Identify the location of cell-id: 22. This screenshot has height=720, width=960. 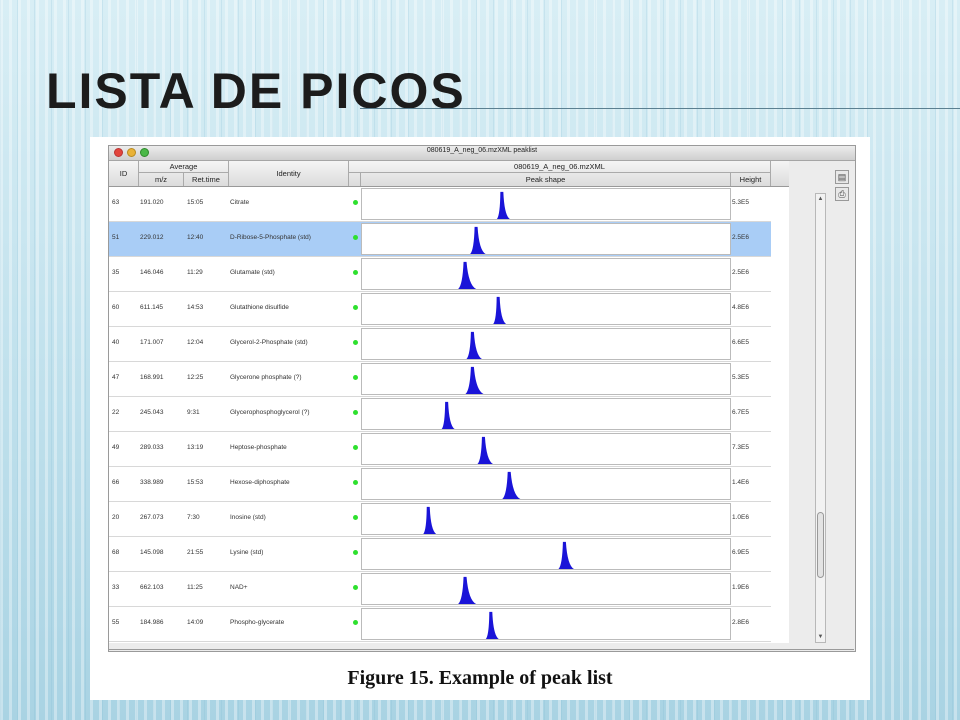
(116, 412).